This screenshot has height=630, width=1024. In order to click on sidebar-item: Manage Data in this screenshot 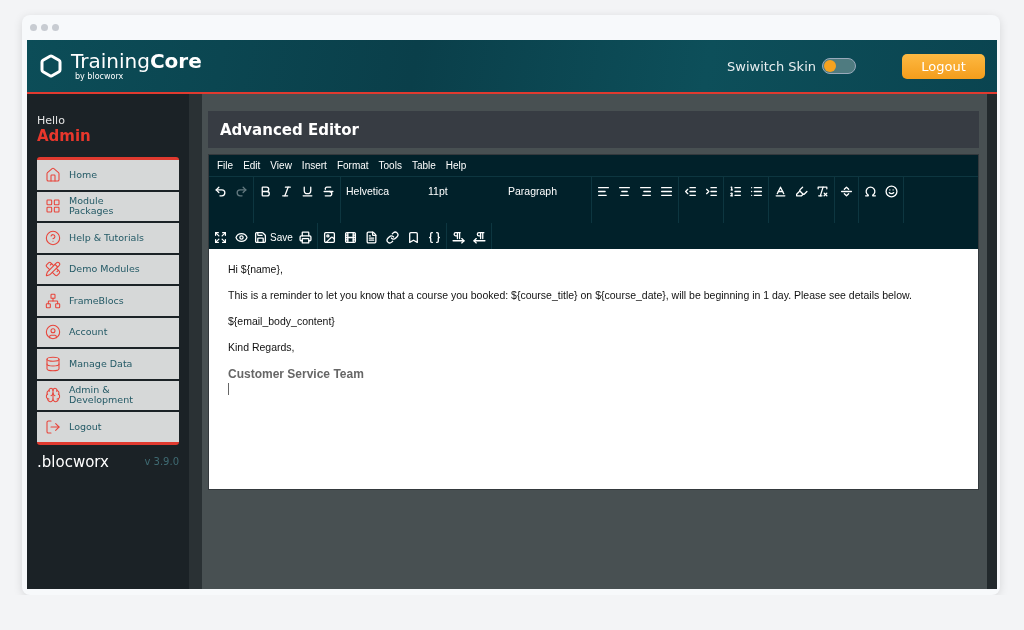, I will do `click(108, 364)`.